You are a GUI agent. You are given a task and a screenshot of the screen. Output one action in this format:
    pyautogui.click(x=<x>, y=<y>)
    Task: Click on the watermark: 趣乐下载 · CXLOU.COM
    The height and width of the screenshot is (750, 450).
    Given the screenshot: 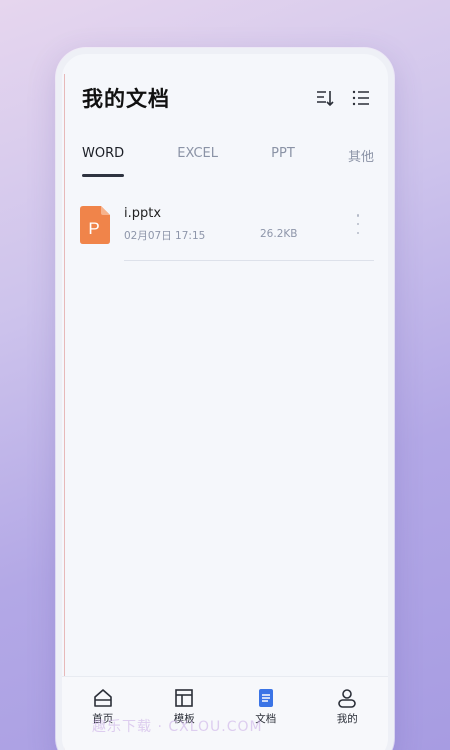 What is the action you would take?
    pyautogui.click(x=177, y=727)
    